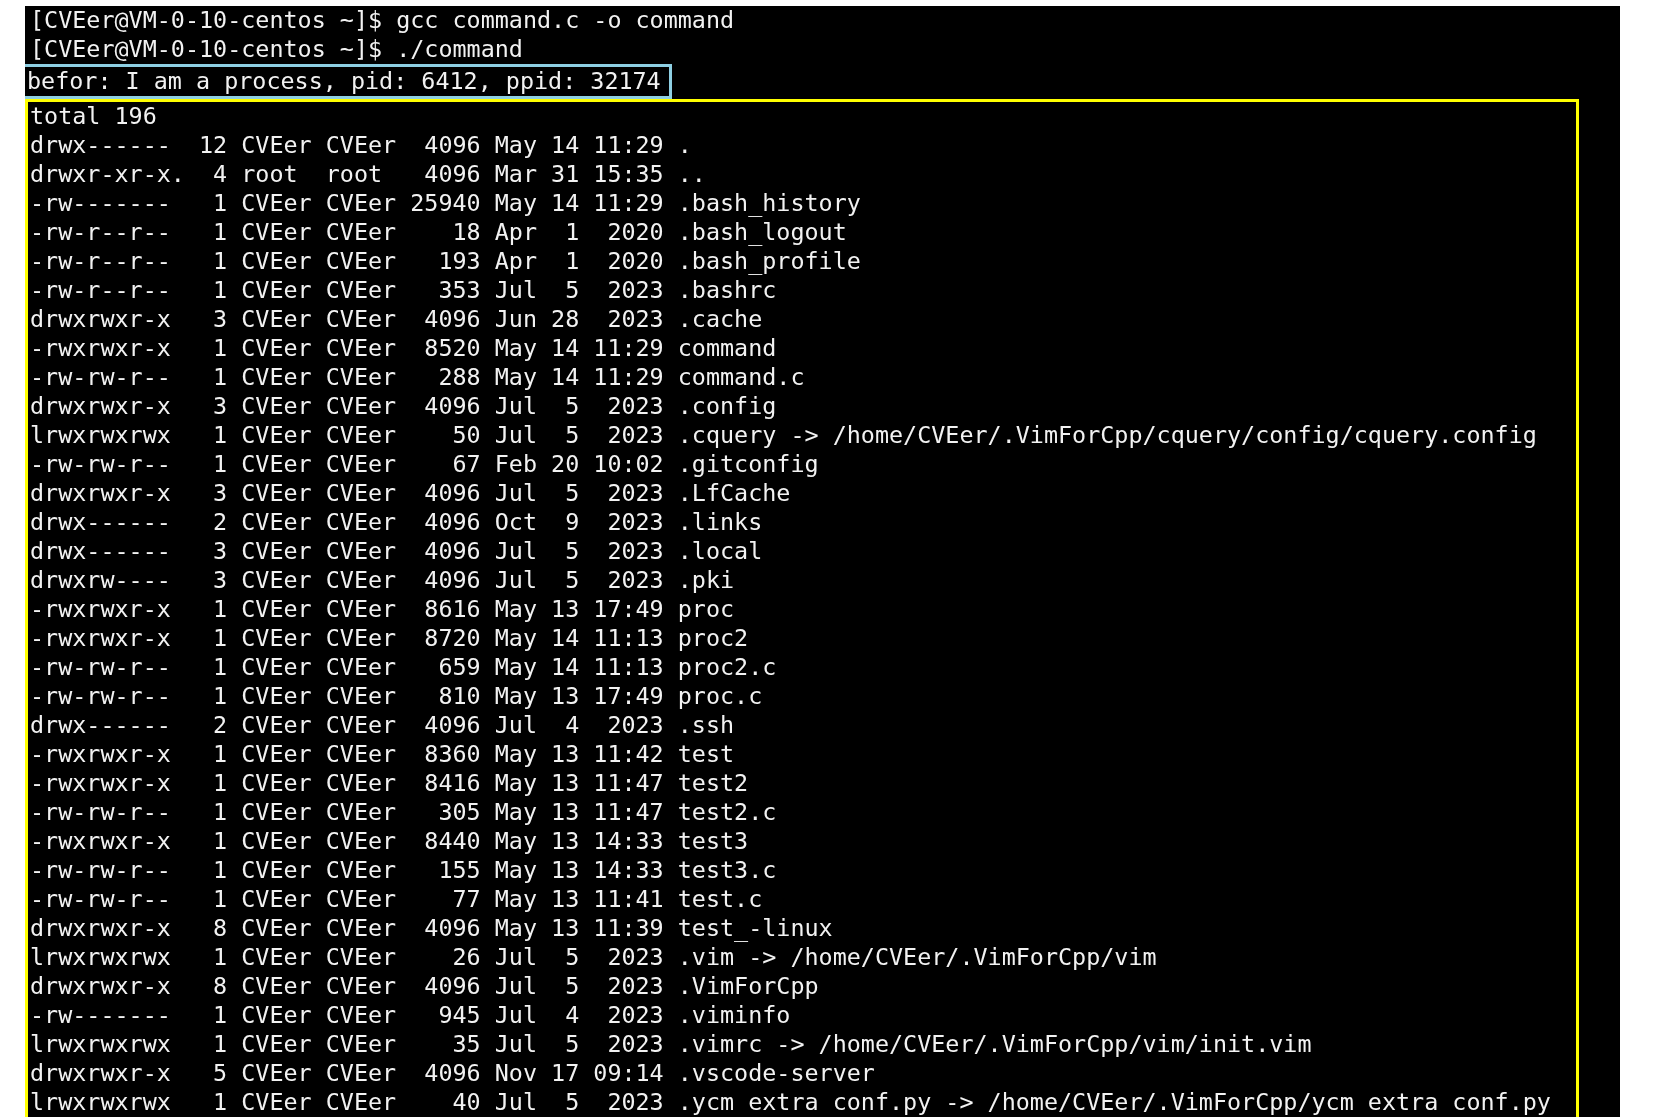  I want to click on terminal-line: drwx------ 2 CVEer CVEer 4096 Jul 4 2023 .ssh, so click(383, 725).